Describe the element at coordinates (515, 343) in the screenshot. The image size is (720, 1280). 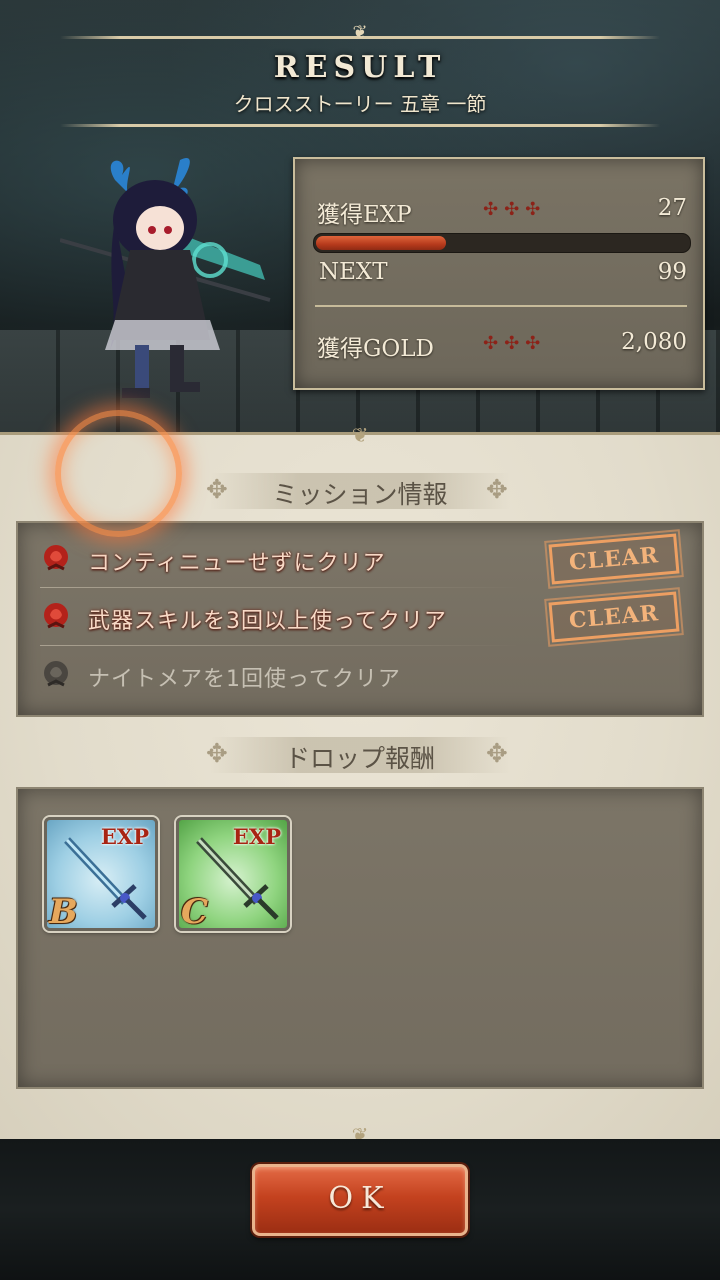
I see `gold-dots-icon: ✣✣✣` at that location.